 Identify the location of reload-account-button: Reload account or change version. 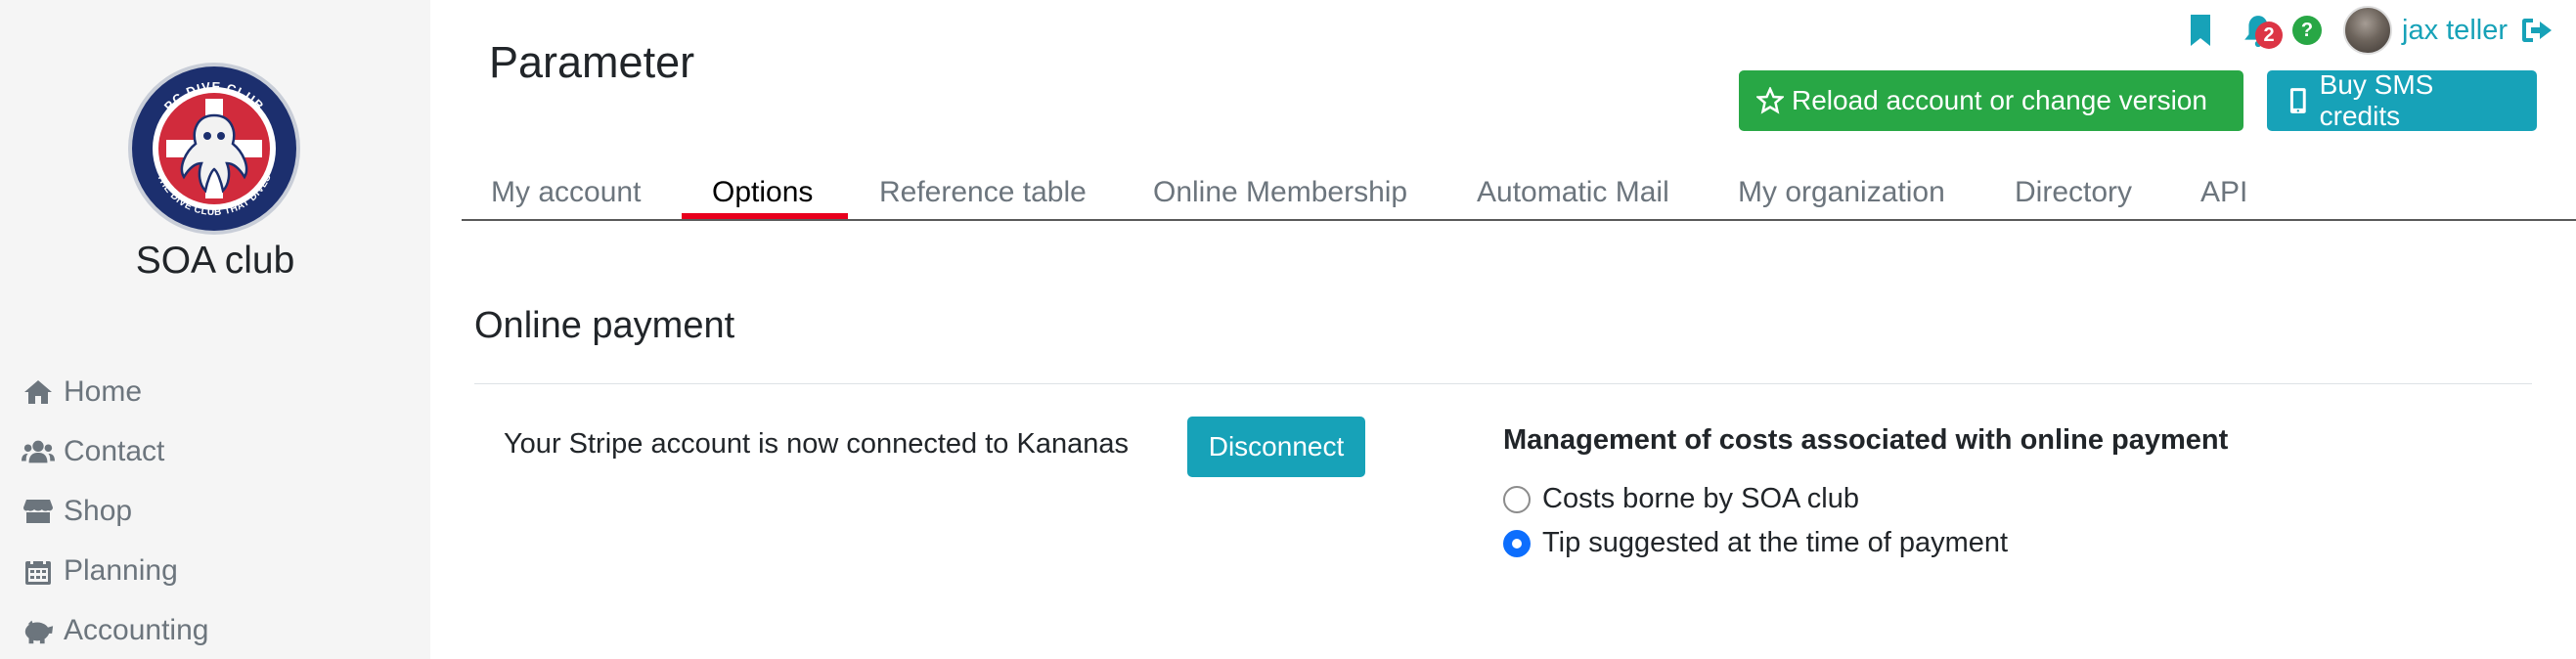
(1991, 100).